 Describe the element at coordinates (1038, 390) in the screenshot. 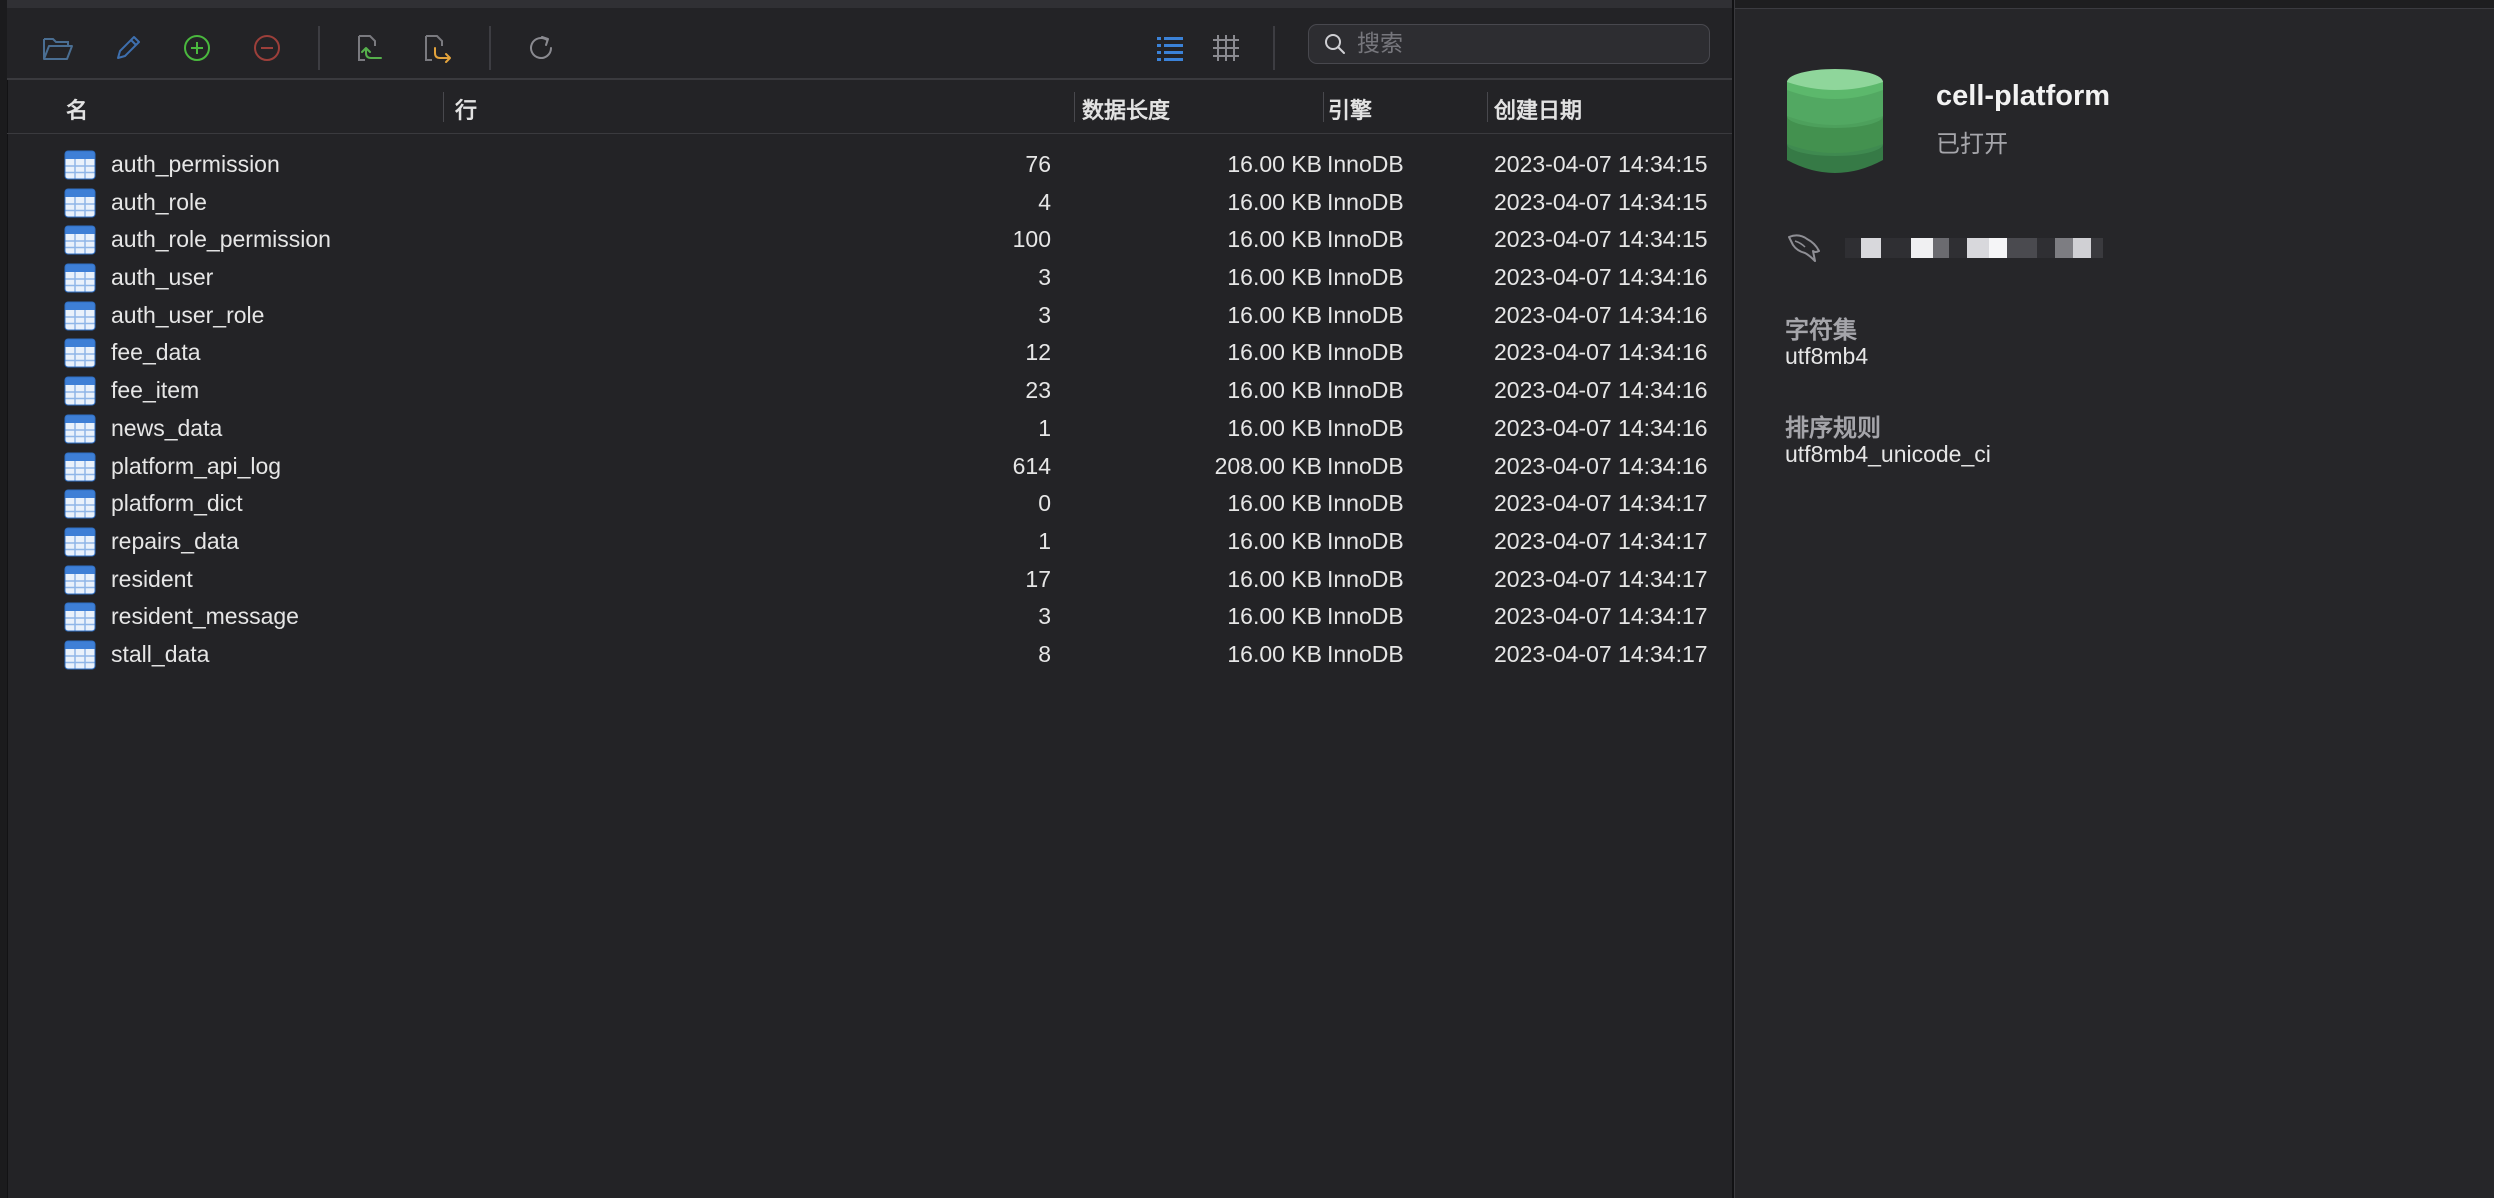

I see `table-row-count: 23` at that location.